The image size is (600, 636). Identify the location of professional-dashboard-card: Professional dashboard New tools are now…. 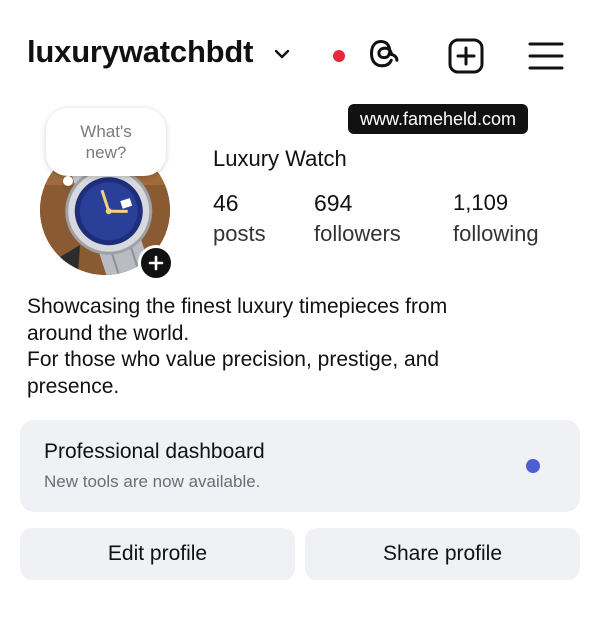
(300, 466).